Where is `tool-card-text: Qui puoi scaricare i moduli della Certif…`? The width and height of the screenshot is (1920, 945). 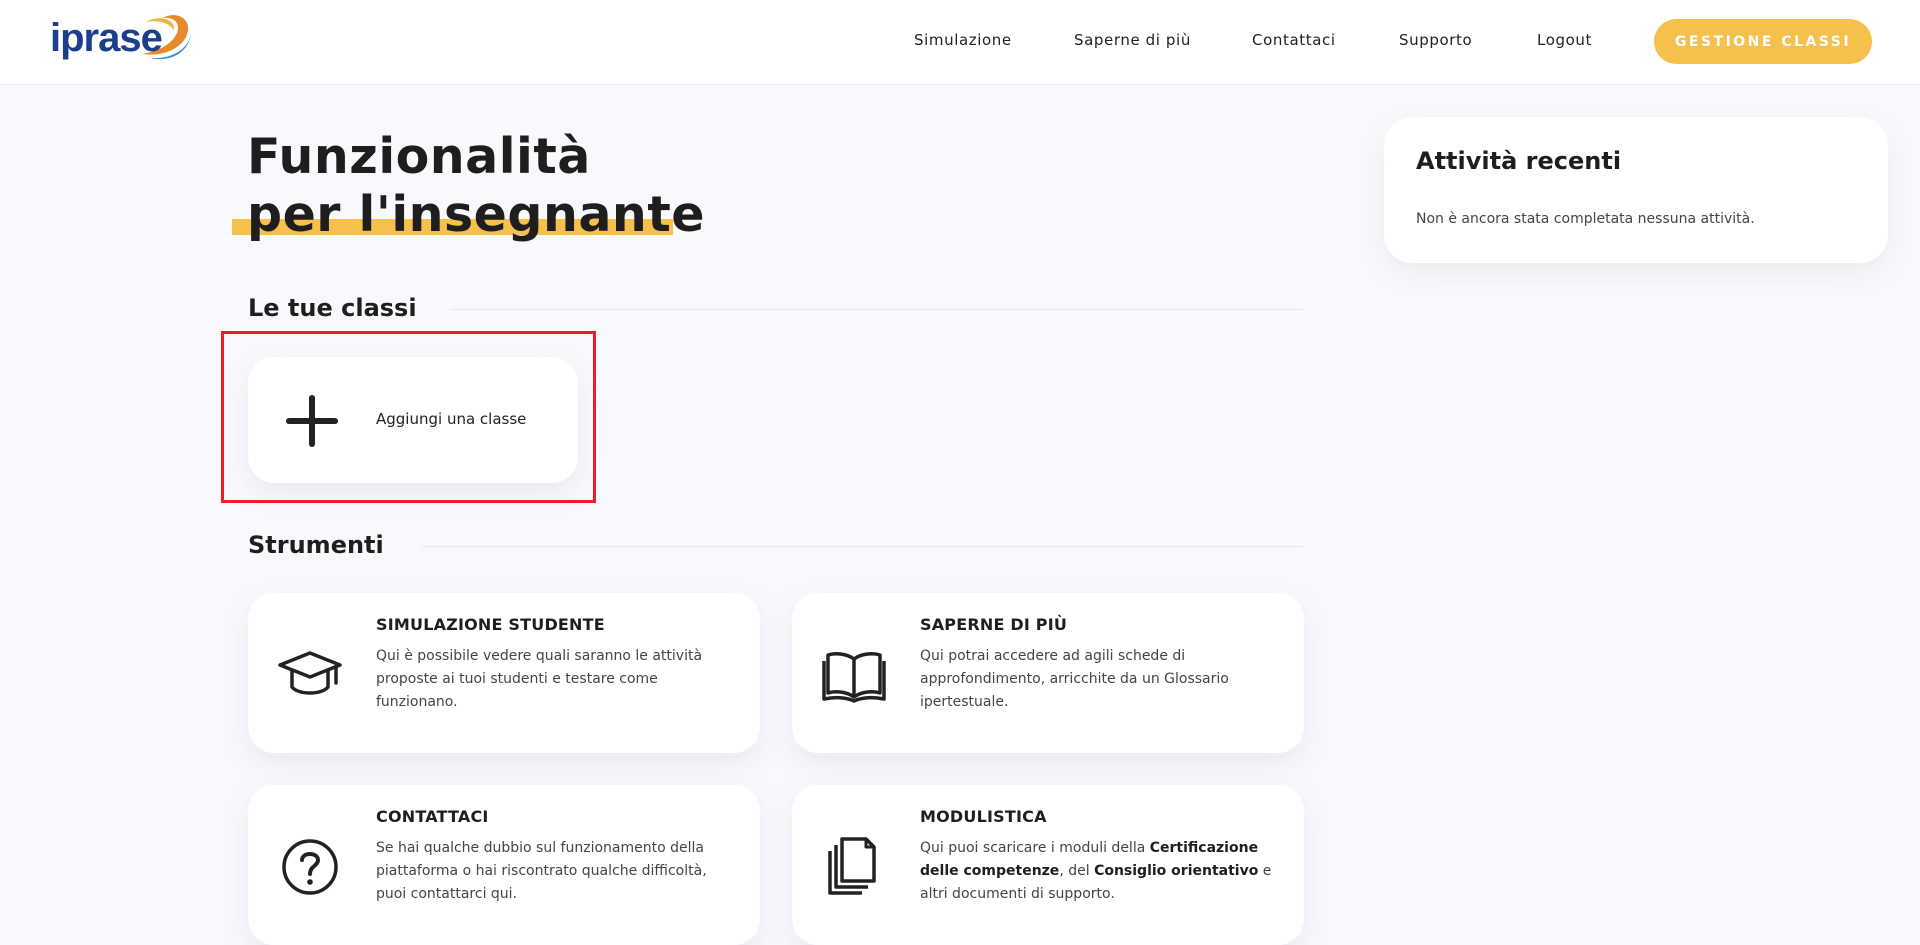 tool-card-text: Qui puoi scaricare i moduli della Certif… is located at coordinates (1100, 871).